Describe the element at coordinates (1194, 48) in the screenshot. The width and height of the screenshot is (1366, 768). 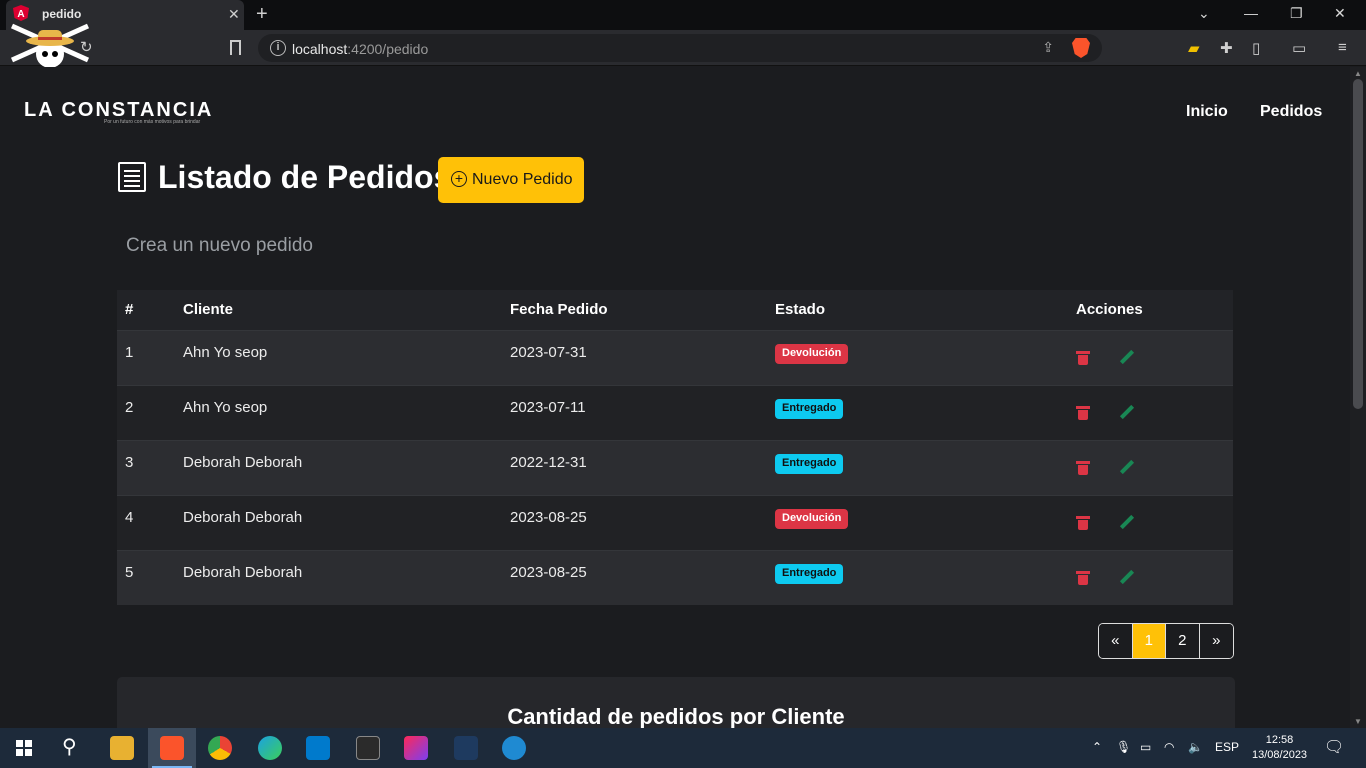
I see `wallet-ext-icon: ▰` at that location.